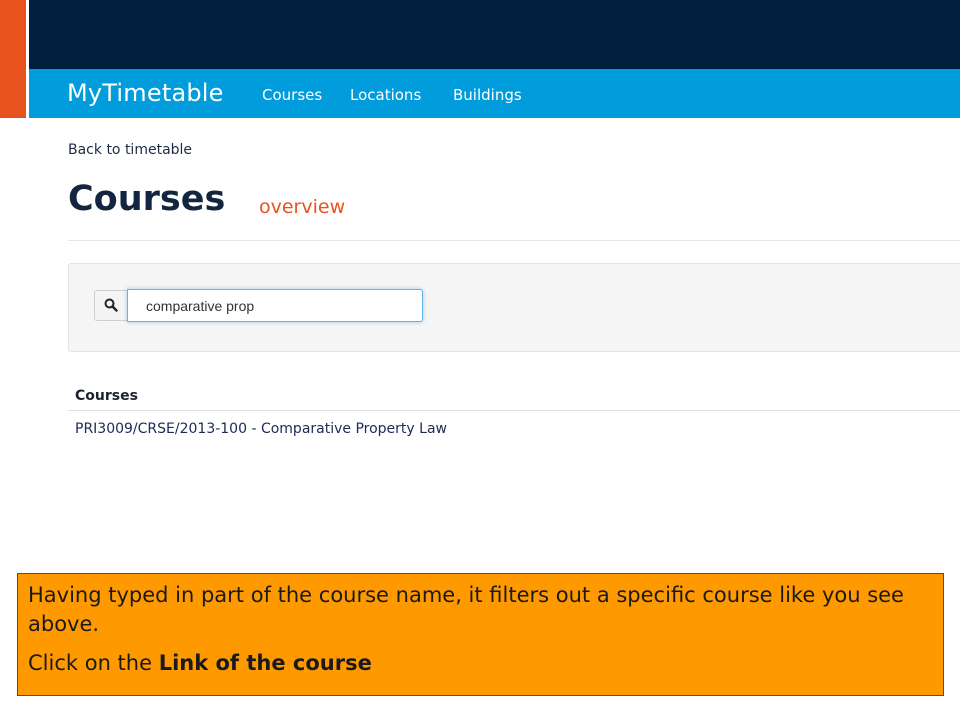 This screenshot has width=960, height=720. I want to click on app-brand: MyTimetable, so click(145, 93).